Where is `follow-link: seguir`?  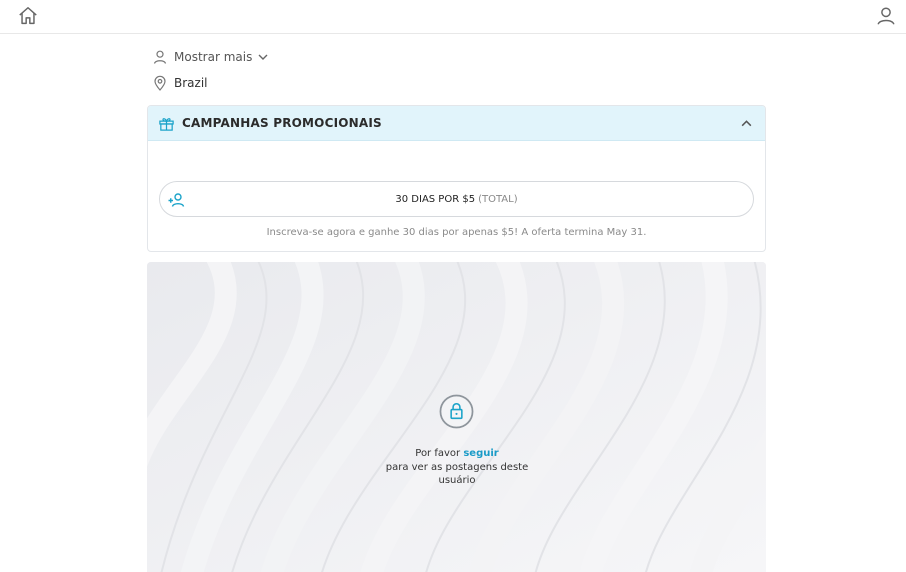 follow-link: seguir is located at coordinates (480, 453).